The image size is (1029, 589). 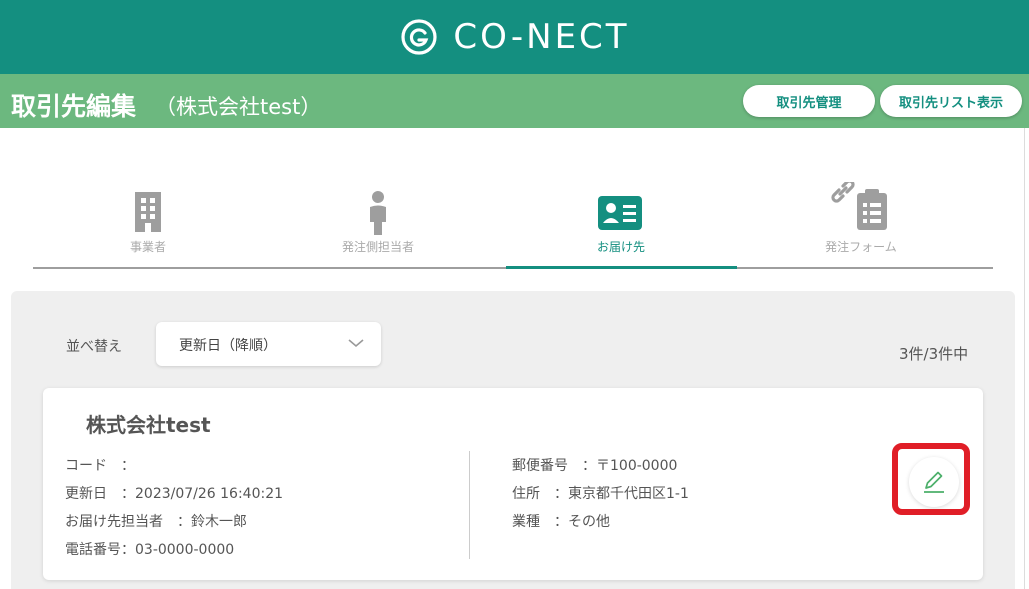 I want to click on tab-orderer-contact: 発注側担当者, so click(x=378, y=224).